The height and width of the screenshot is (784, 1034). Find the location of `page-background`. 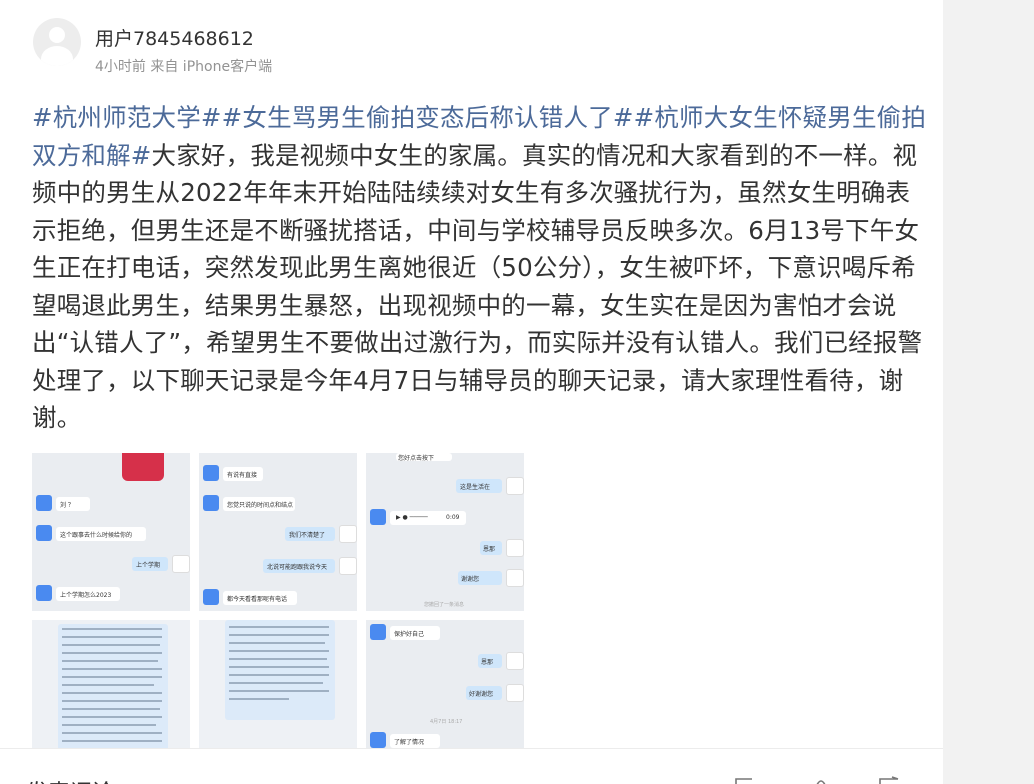

page-background is located at coordinates (988, 392).